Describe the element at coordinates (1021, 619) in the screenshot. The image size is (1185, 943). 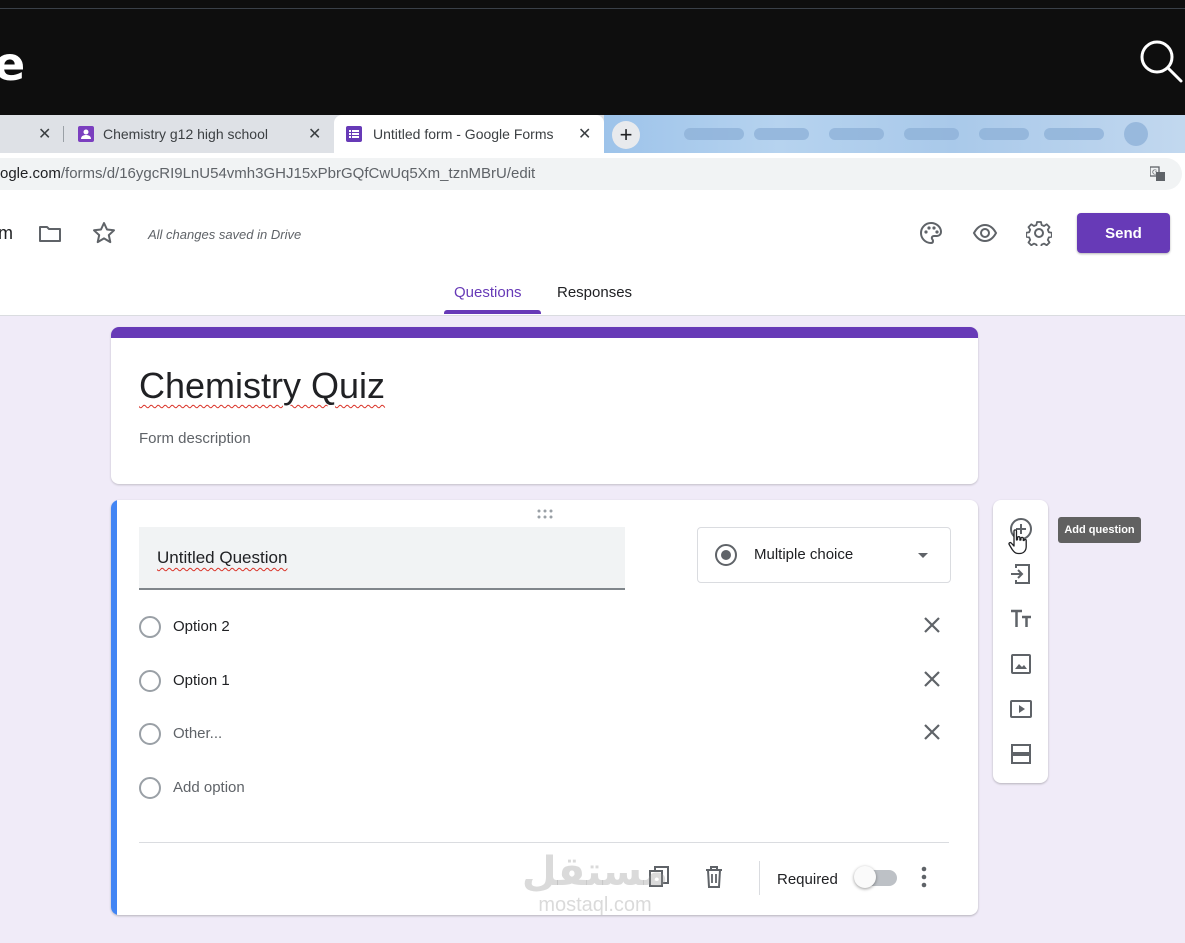
I see `add-title-text-icon` at that location.